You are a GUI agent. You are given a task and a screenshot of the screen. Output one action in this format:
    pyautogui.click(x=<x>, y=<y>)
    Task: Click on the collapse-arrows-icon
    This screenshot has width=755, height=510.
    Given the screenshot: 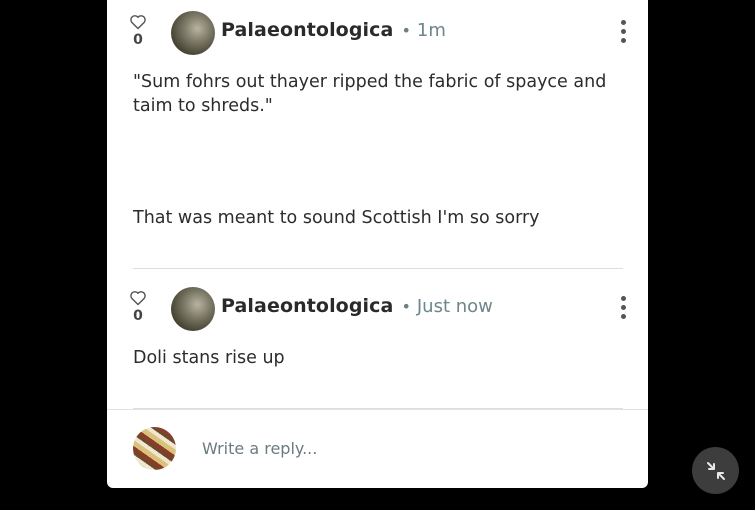 What is the action you would take?
    pyautogui.click(x=715, y=470)
    